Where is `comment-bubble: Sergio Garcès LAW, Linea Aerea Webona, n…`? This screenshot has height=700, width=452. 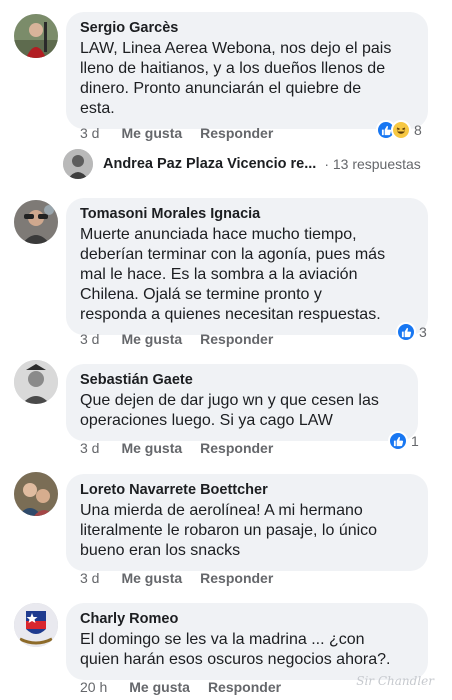
comment-bubble: Sergio Garcès LAW, Linea Aerea Webona, n… is located at coordinates (247, 70).